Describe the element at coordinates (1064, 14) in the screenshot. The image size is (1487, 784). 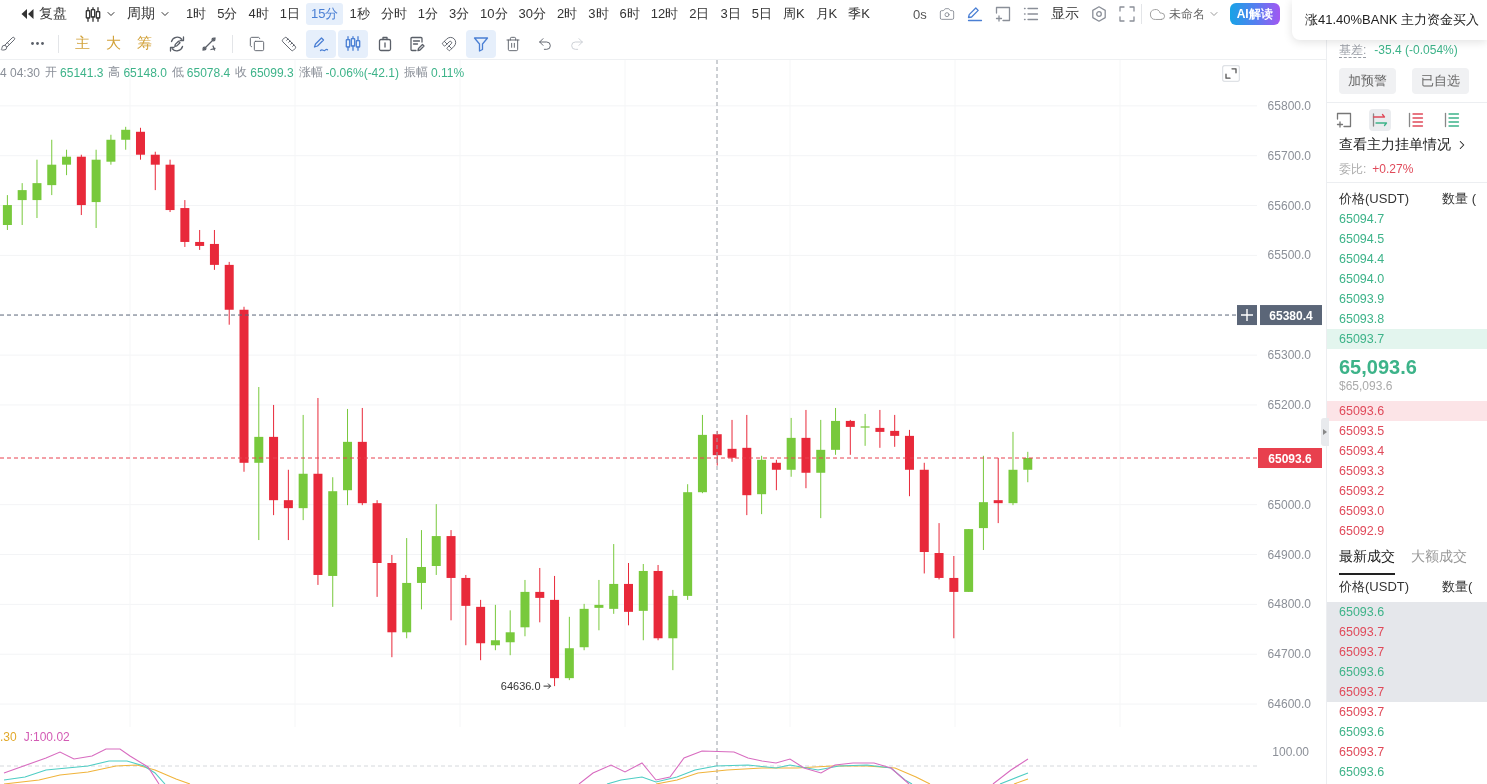
I see `display-button: 显示` at that location.